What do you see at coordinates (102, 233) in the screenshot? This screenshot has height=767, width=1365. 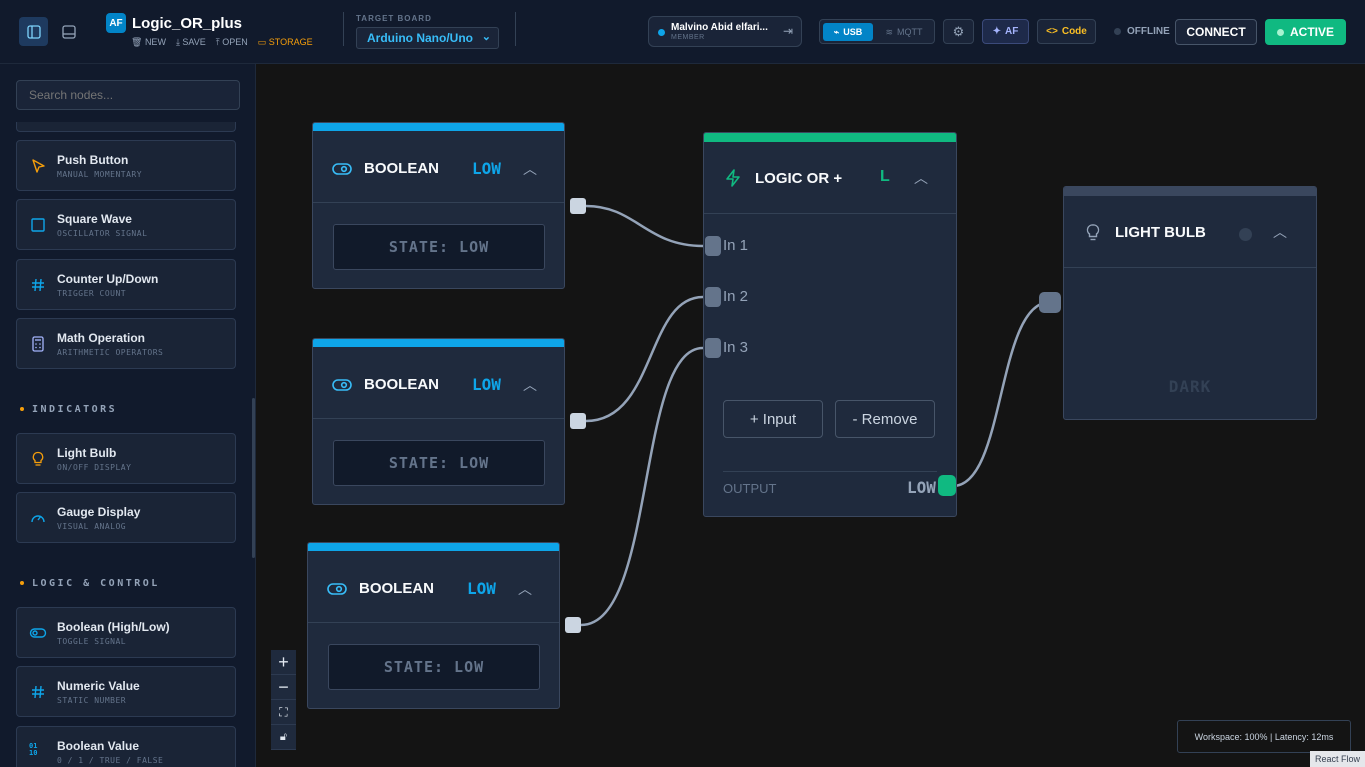 I see `palette-item-subtitle: OSCILLATOR SIGNAL` at bounding box center [102, 233].